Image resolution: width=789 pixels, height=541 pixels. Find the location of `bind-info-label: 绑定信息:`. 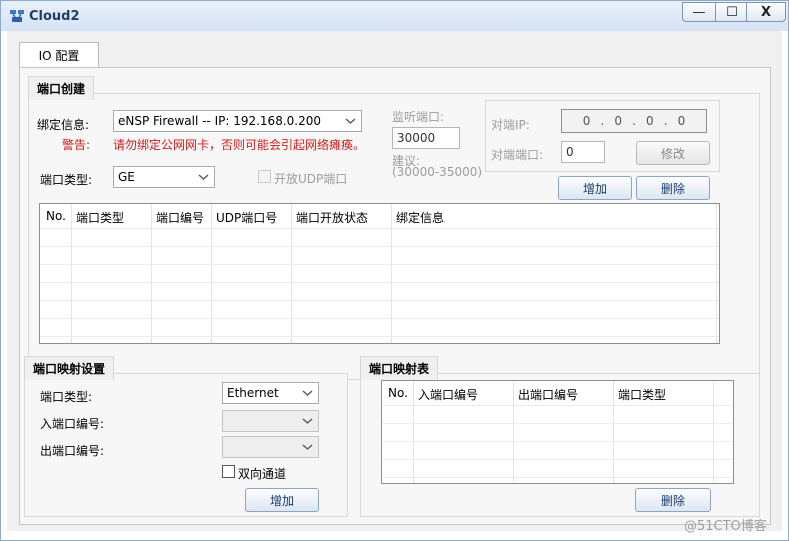

bind-info-label: 绑定信息: is located at coordinates (63, 125).